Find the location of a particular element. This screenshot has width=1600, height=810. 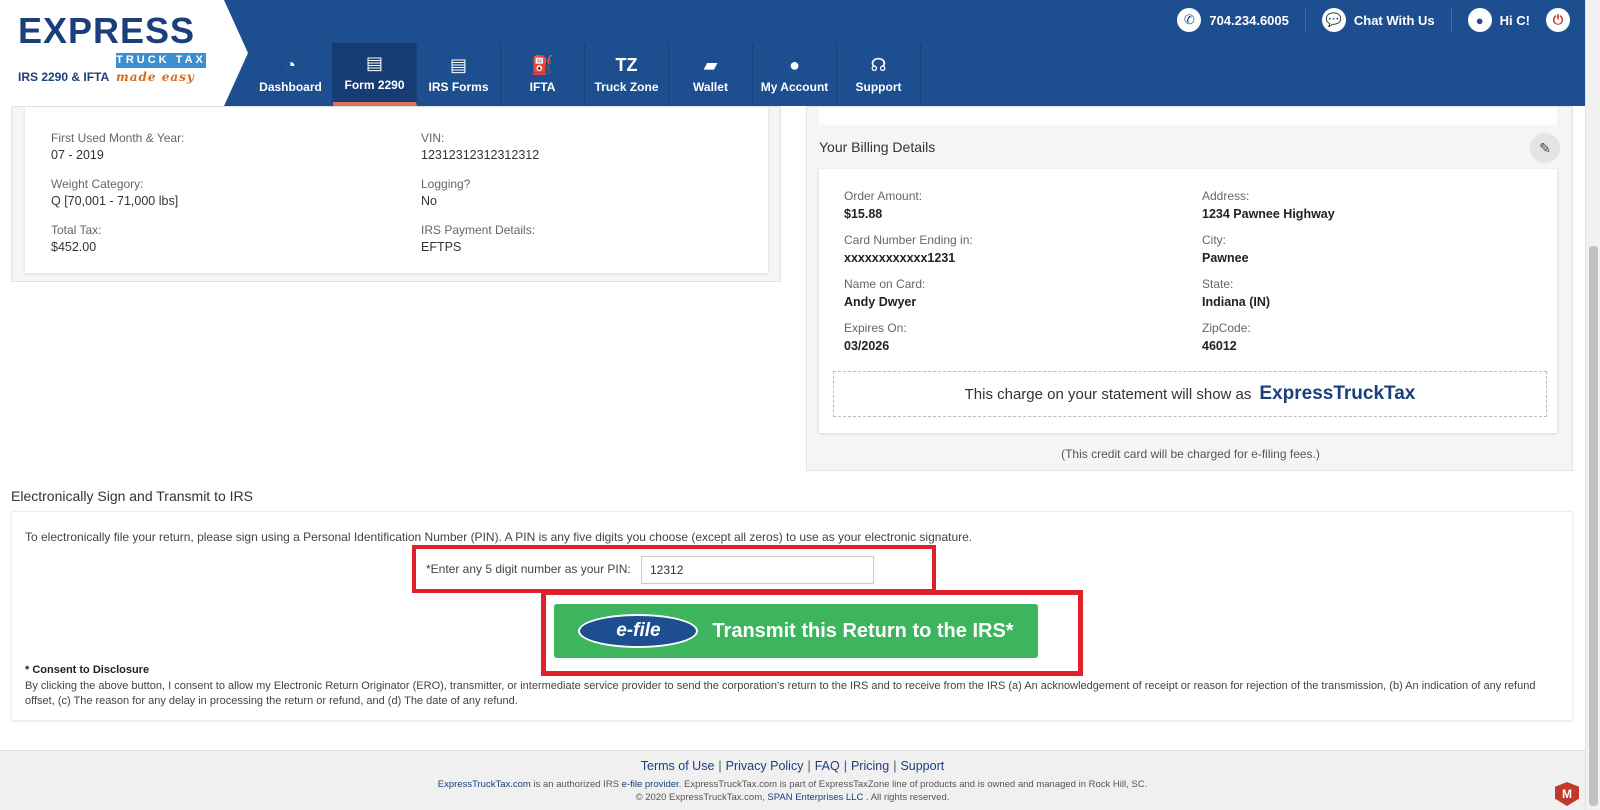

field-label: Total Tax: is located at coordinates (76, 230).